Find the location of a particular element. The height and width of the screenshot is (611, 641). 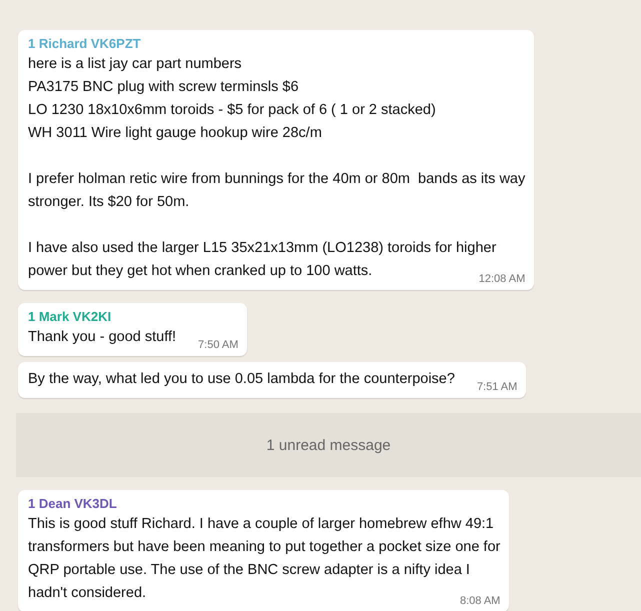

message-text: I have also used the larger L15 35x21x13mm (LO1238) toroids for higher is located at coordinates (263, 248).